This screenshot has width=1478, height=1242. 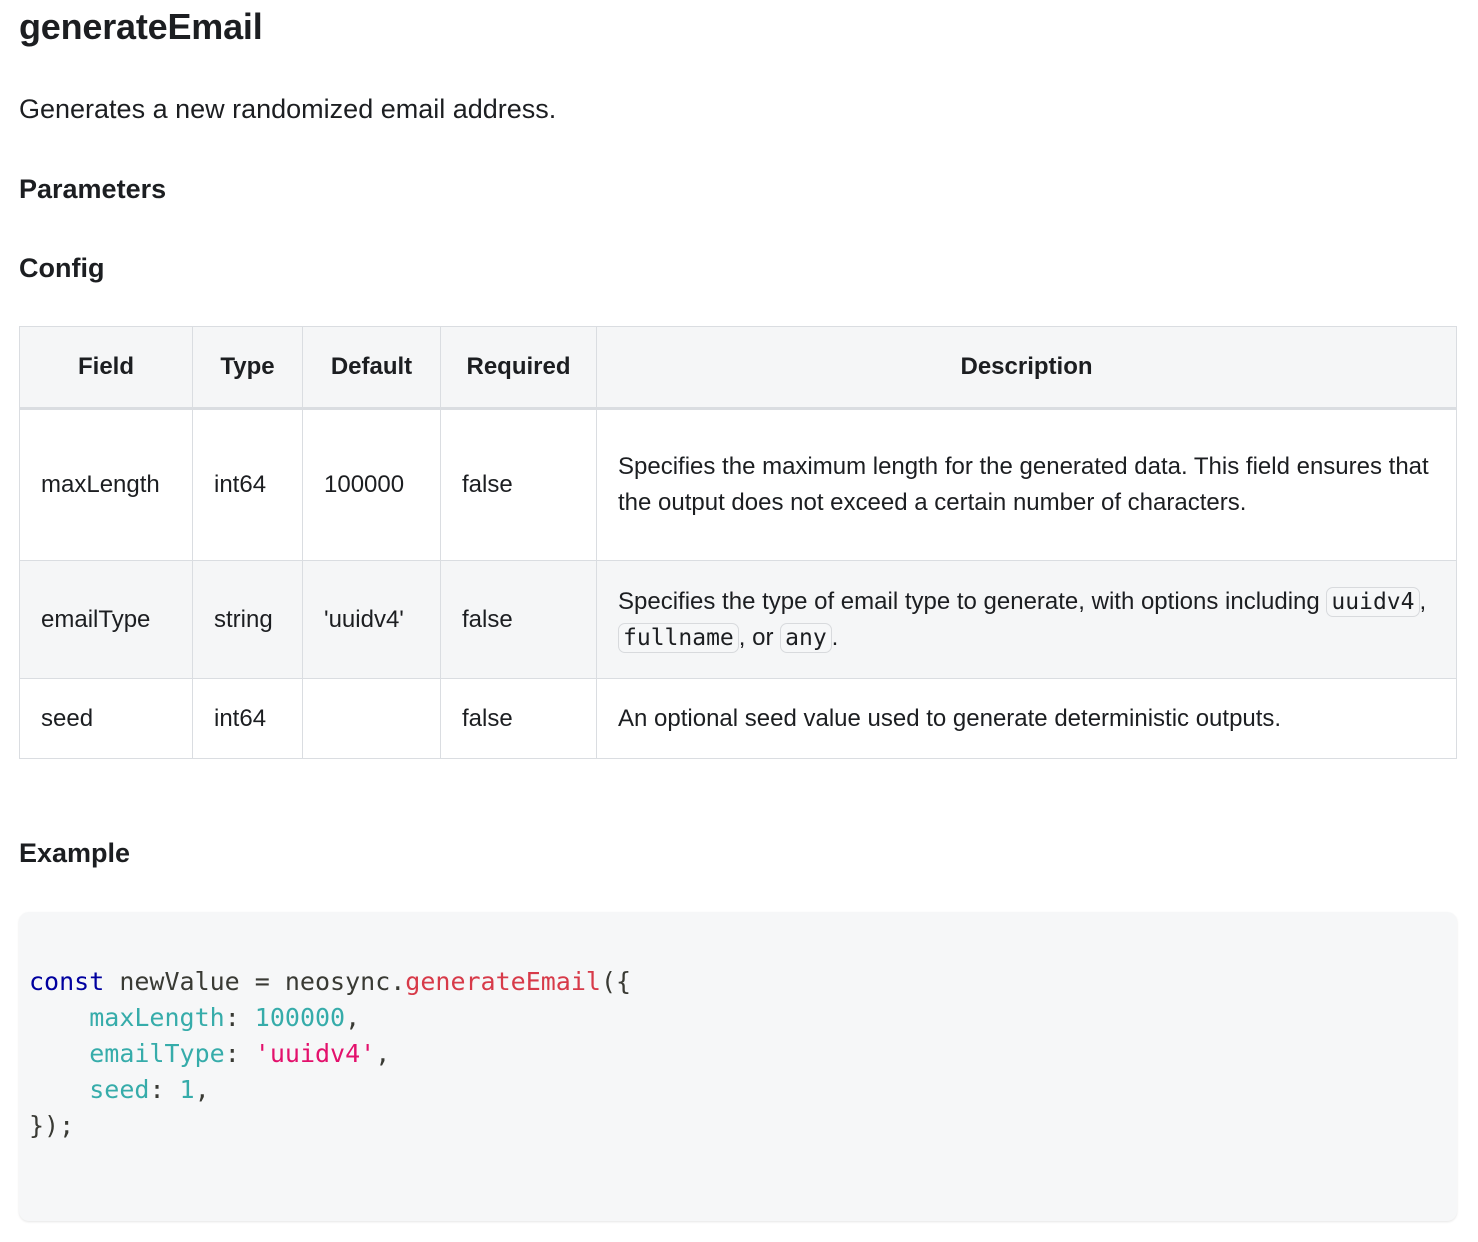 What do you see at coordinates (835, 637) in the screenshot?
I see `description-suffix: .` at bounding box center [835, 637].